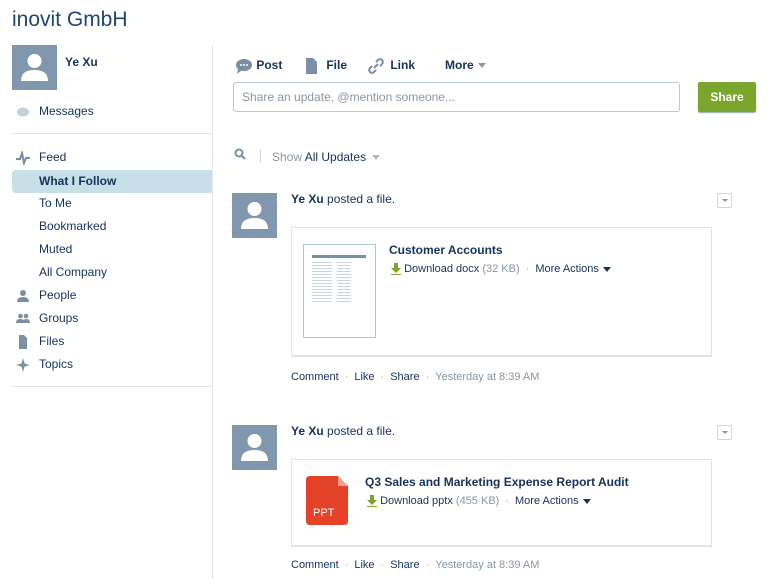 The width and height of the screenshot is (776, 579). I want to click on company-title: inovit GmbH, so click(70, 19).